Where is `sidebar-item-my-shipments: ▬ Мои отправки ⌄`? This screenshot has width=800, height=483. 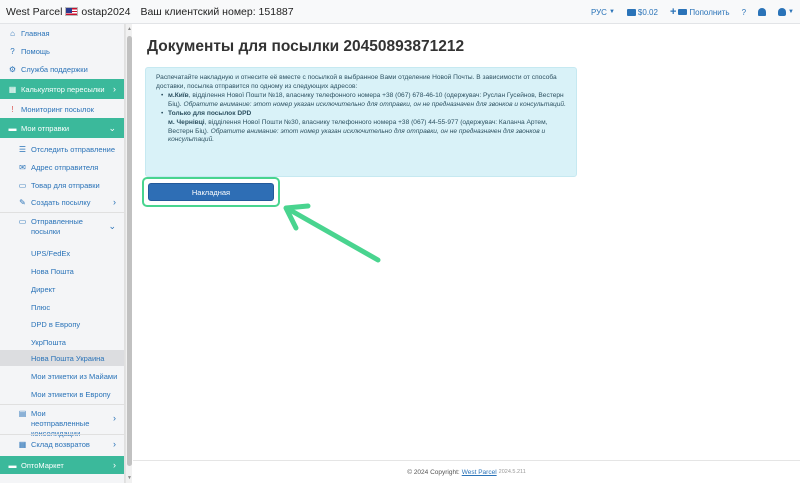 sidebar-item-my-shipments: ▬ Мои отправки ⌄ is located at coordinates (62, 128).